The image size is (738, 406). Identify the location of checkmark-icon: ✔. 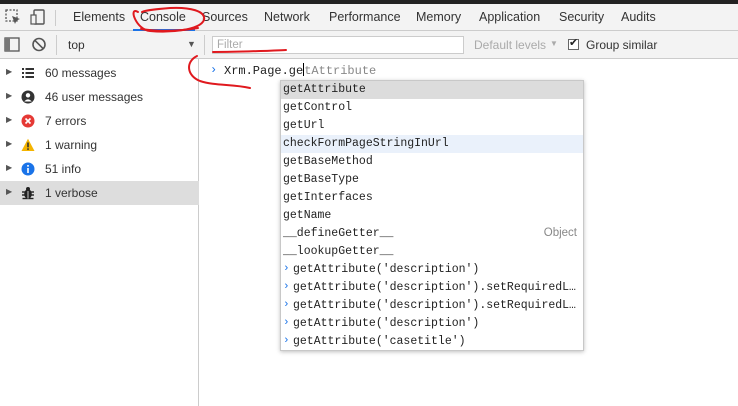
(574, 43).